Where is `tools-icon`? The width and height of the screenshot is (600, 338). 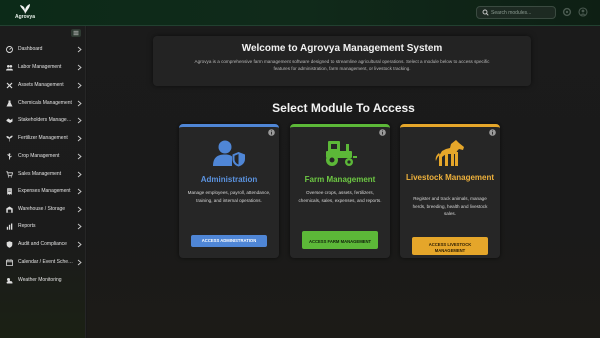 tools-icon is located at coordinates (9, 85).